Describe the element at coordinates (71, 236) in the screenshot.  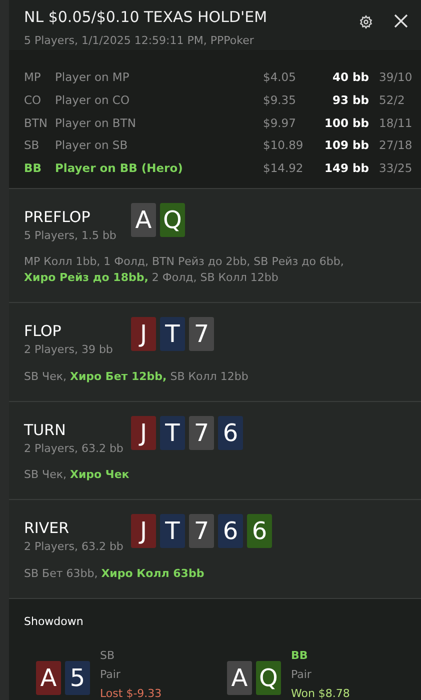
I see `street-info: 5 Players, 1.5 bb` at that location.